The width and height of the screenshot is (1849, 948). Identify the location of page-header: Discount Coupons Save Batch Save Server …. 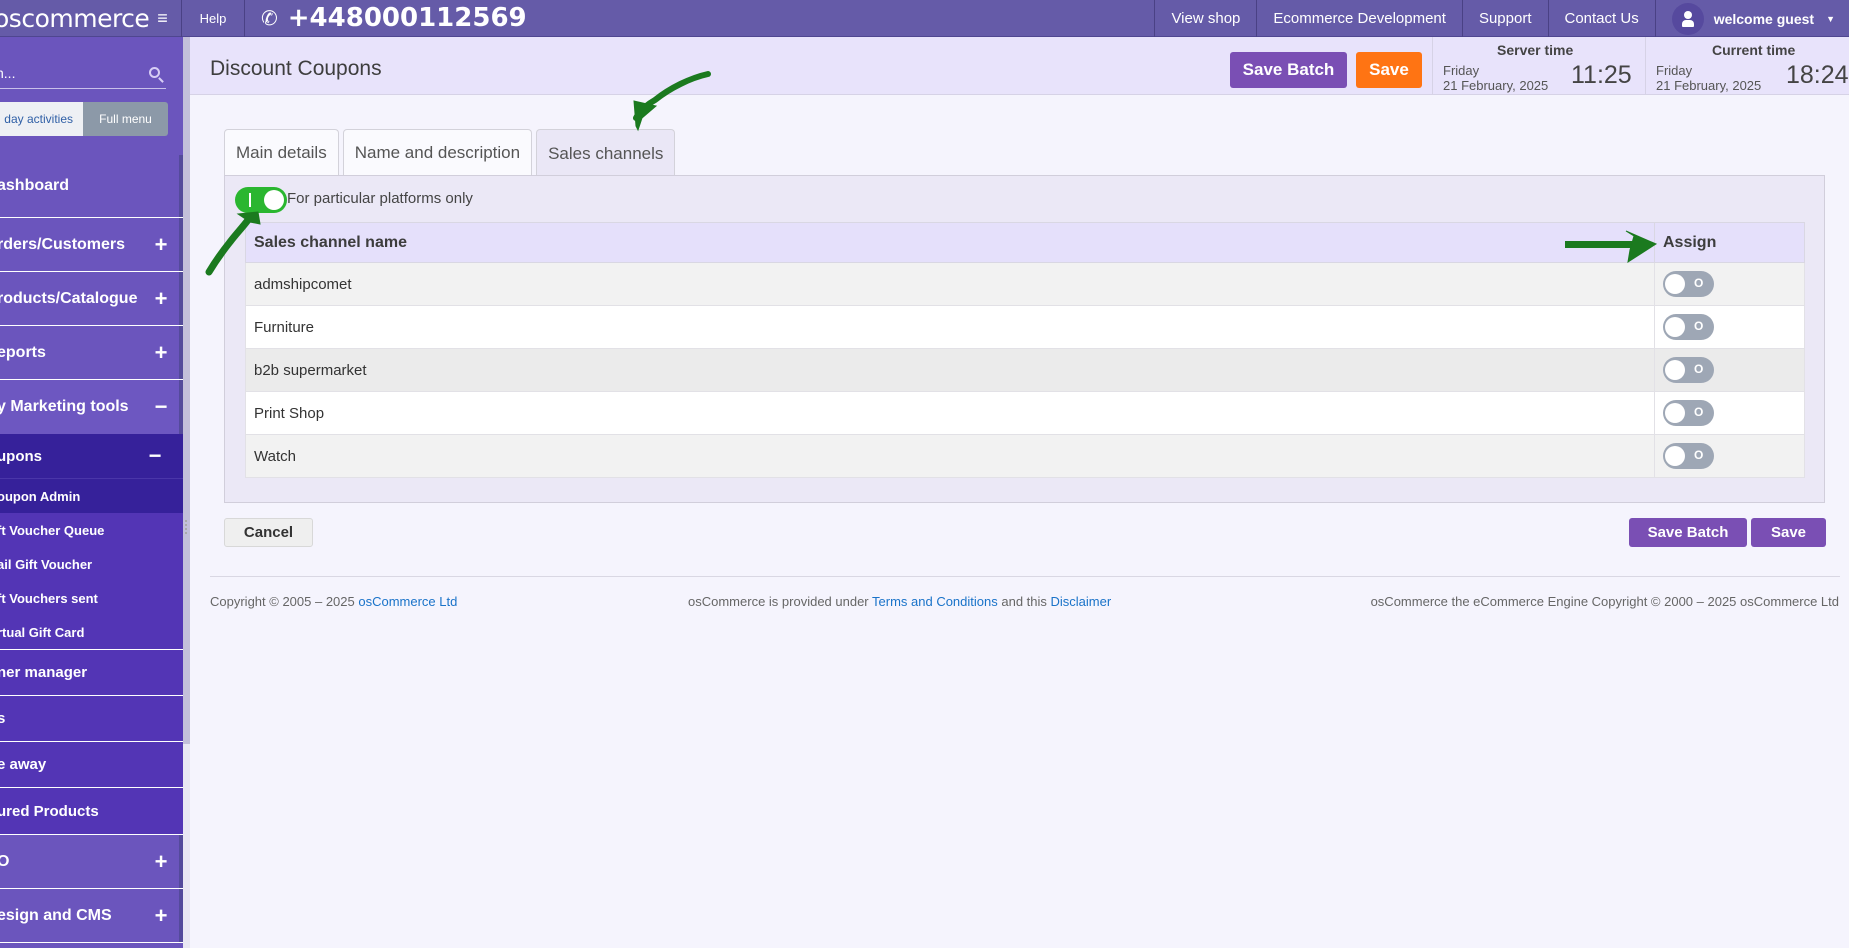
(1019, 66).